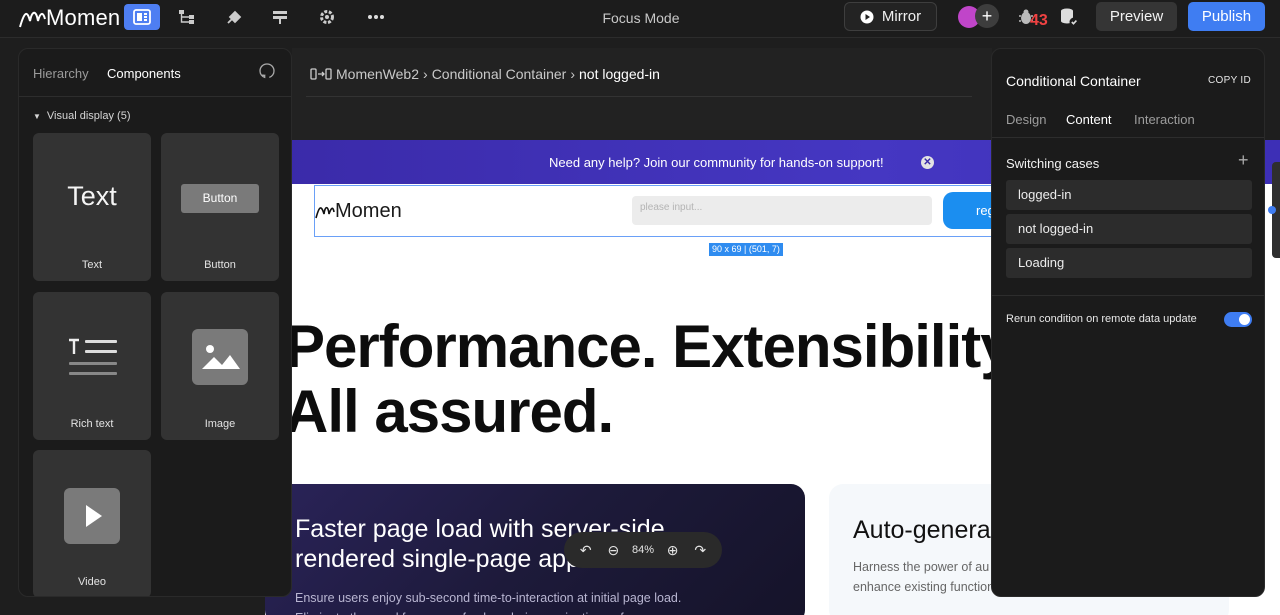 The image size is (1280, 615). Describe the element at coordinates (83, 17) in the screenshot. I see `logo-text: Momen` at that location.